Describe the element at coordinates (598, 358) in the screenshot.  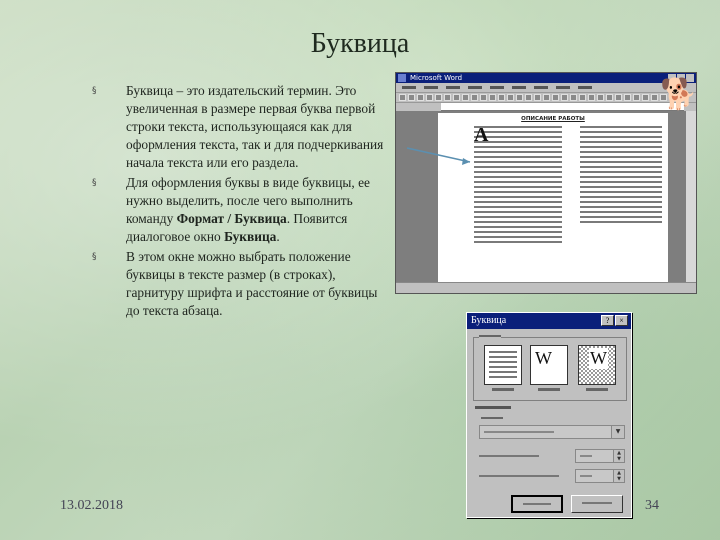
I see `margin-letter: W` at that location.